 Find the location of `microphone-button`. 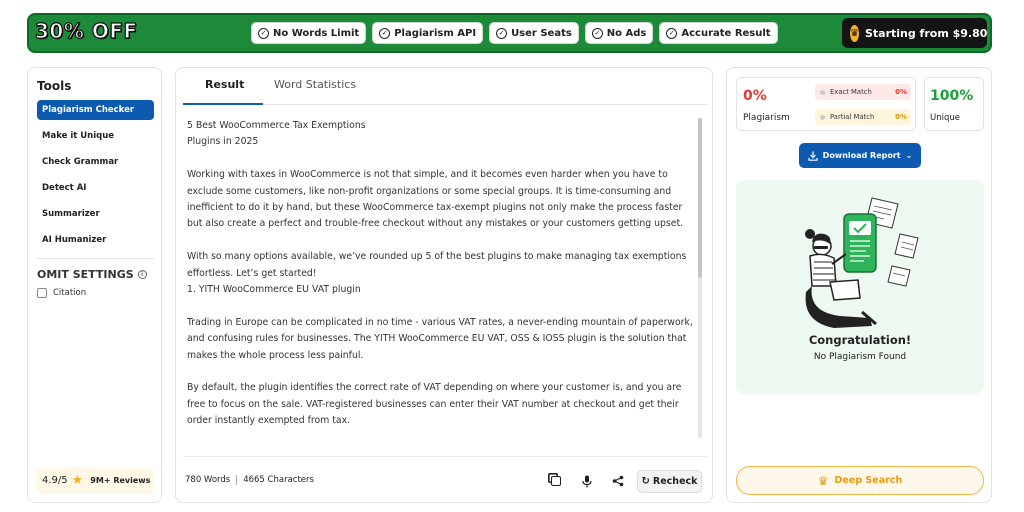

microphone-button is located at coordinates (587, 481).